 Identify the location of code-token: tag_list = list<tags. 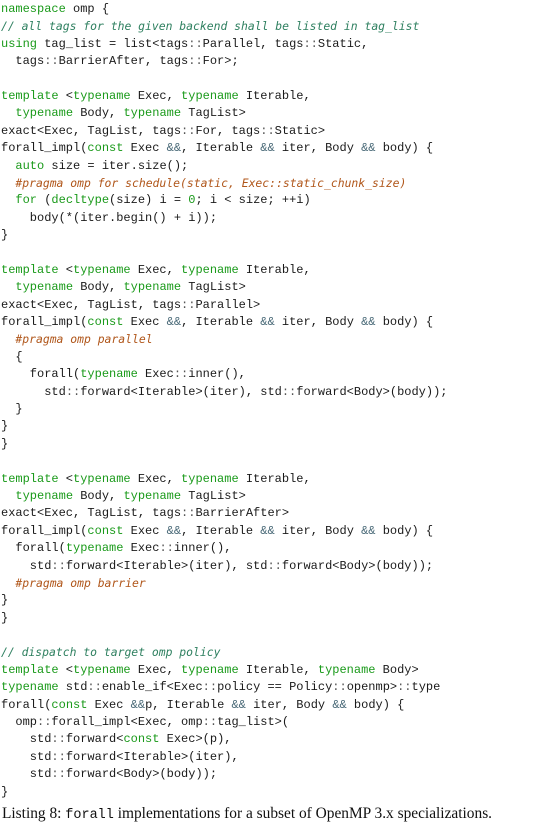
(113, 43).